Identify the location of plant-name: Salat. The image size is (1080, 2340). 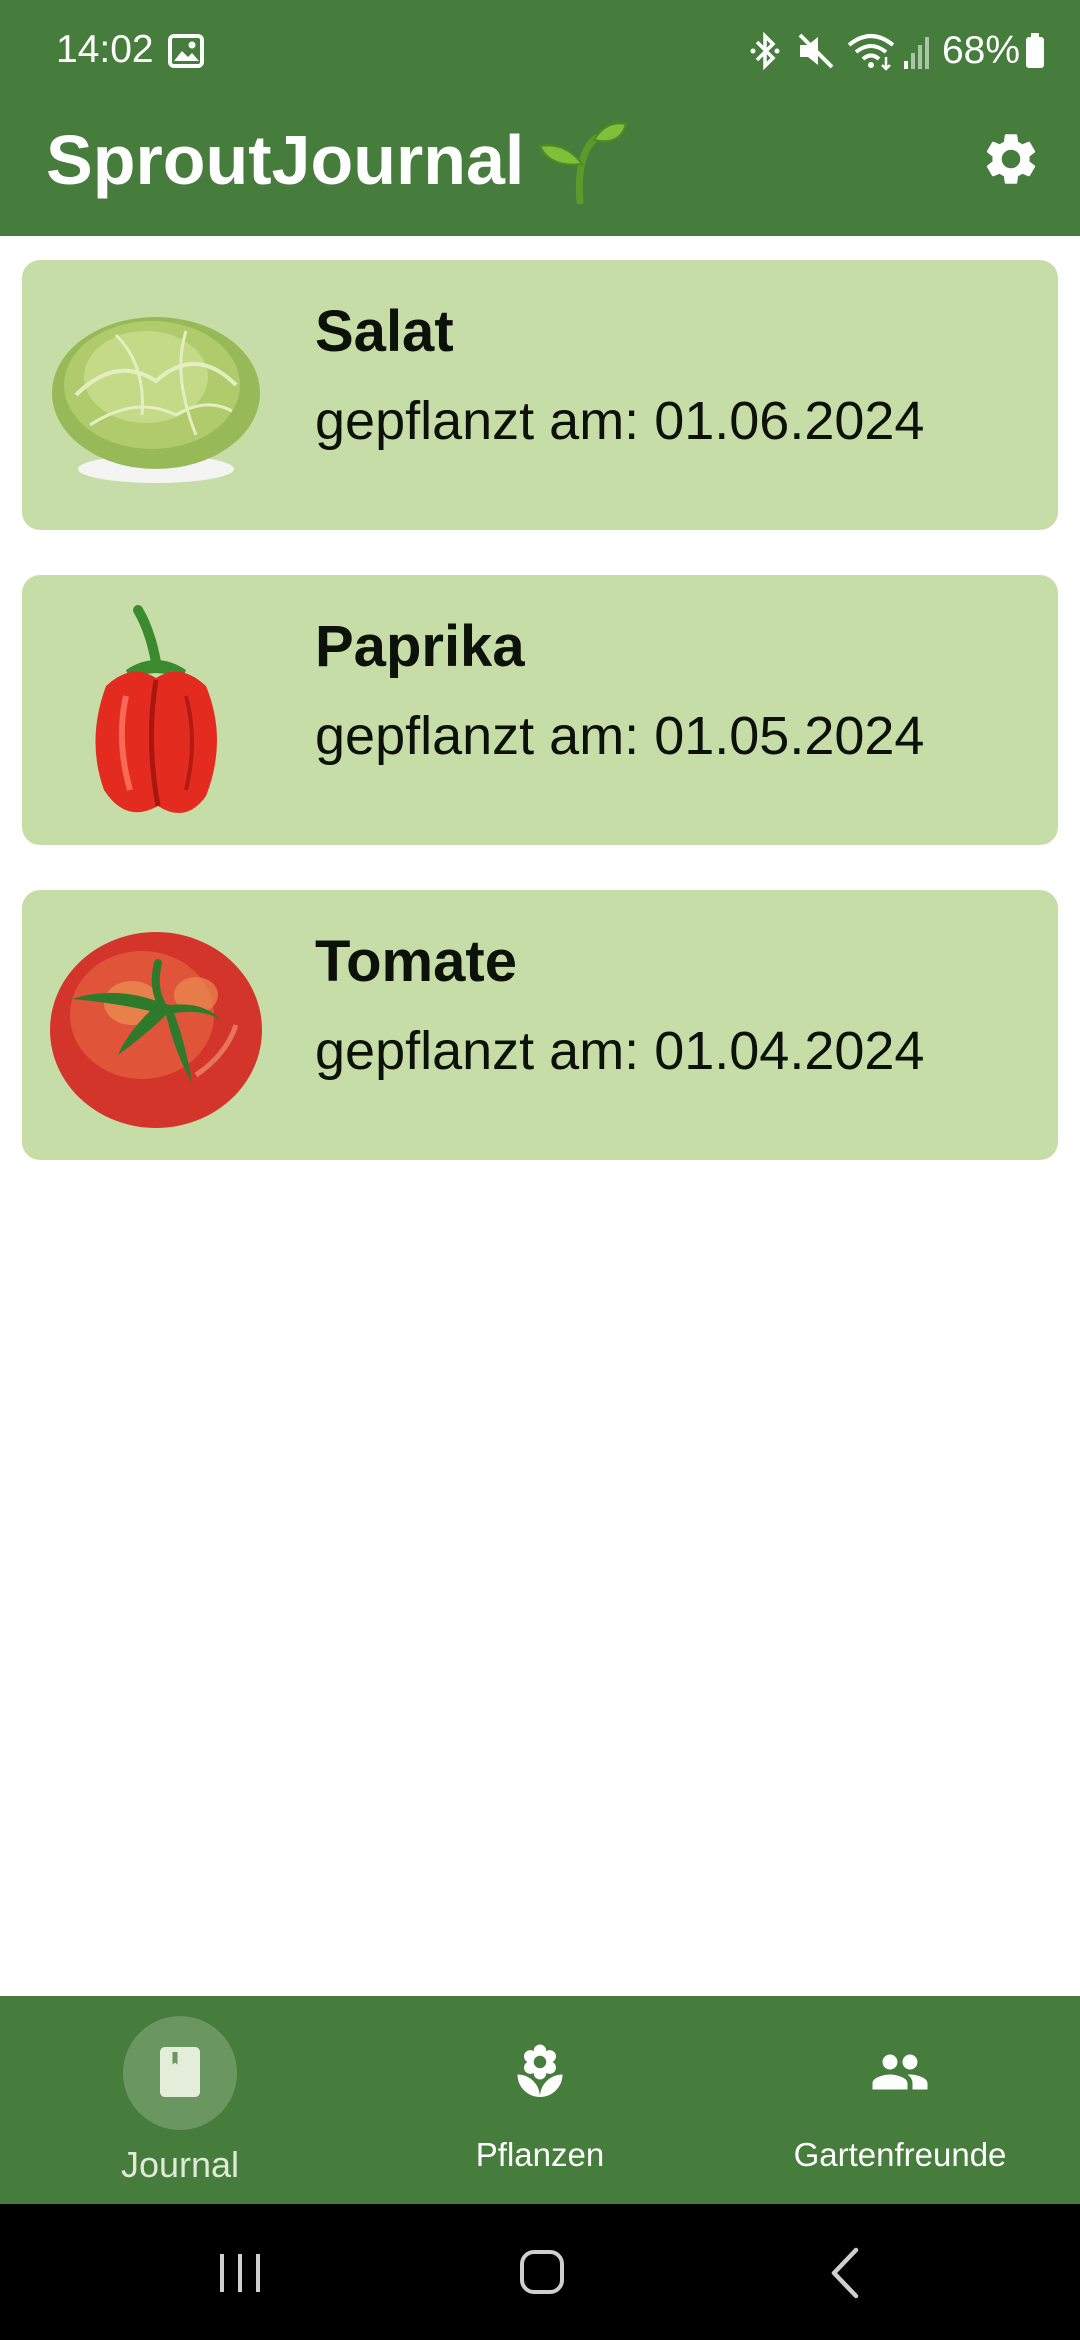
(384, 331).